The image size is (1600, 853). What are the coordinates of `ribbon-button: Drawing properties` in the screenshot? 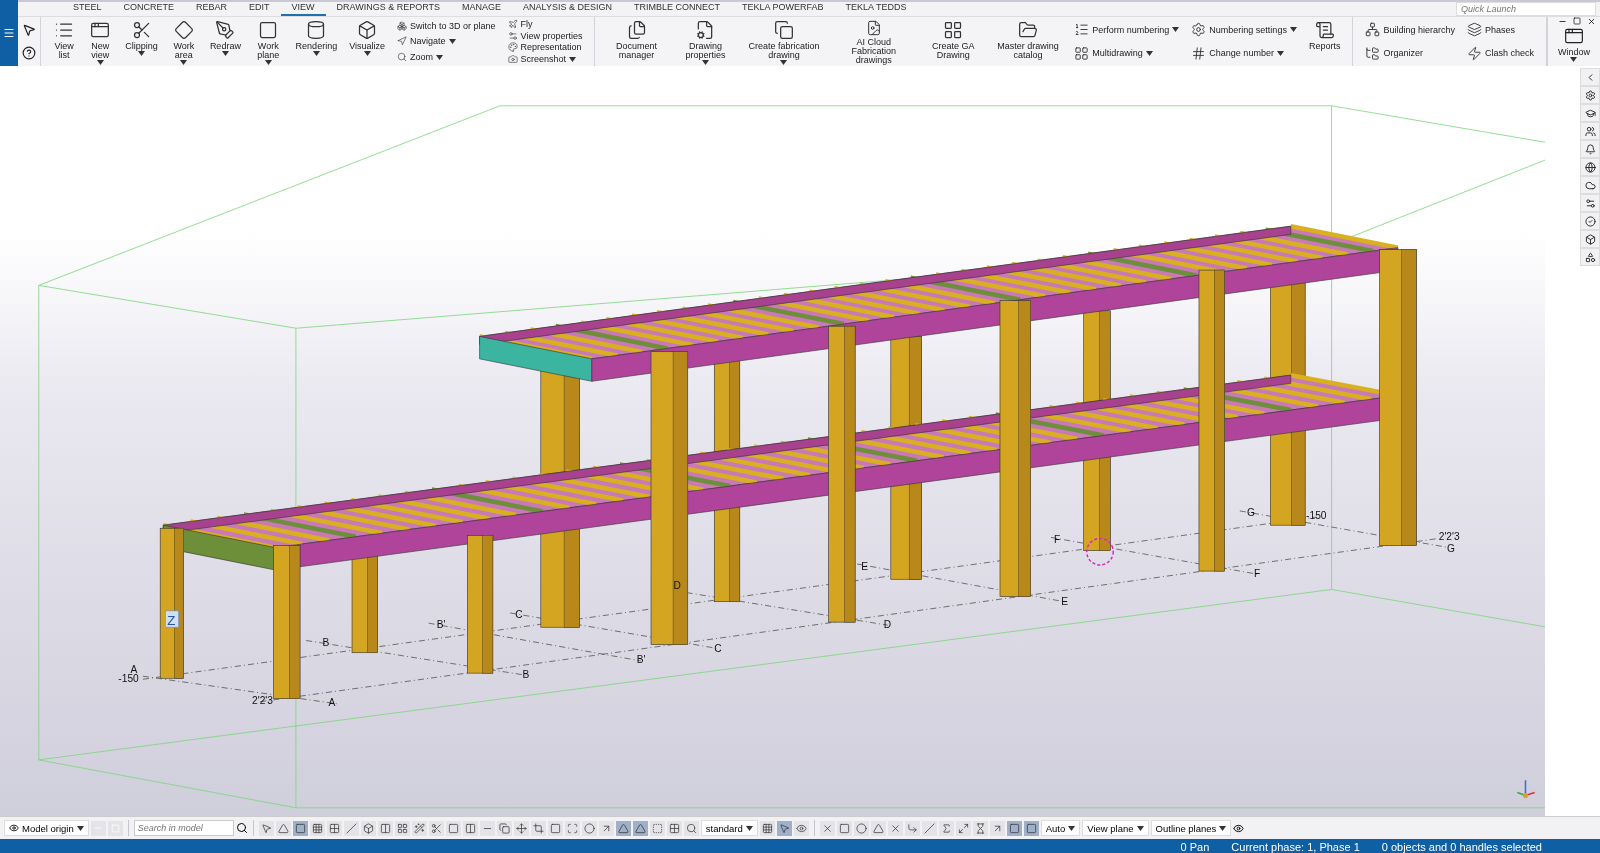 It's located at (705, 41).